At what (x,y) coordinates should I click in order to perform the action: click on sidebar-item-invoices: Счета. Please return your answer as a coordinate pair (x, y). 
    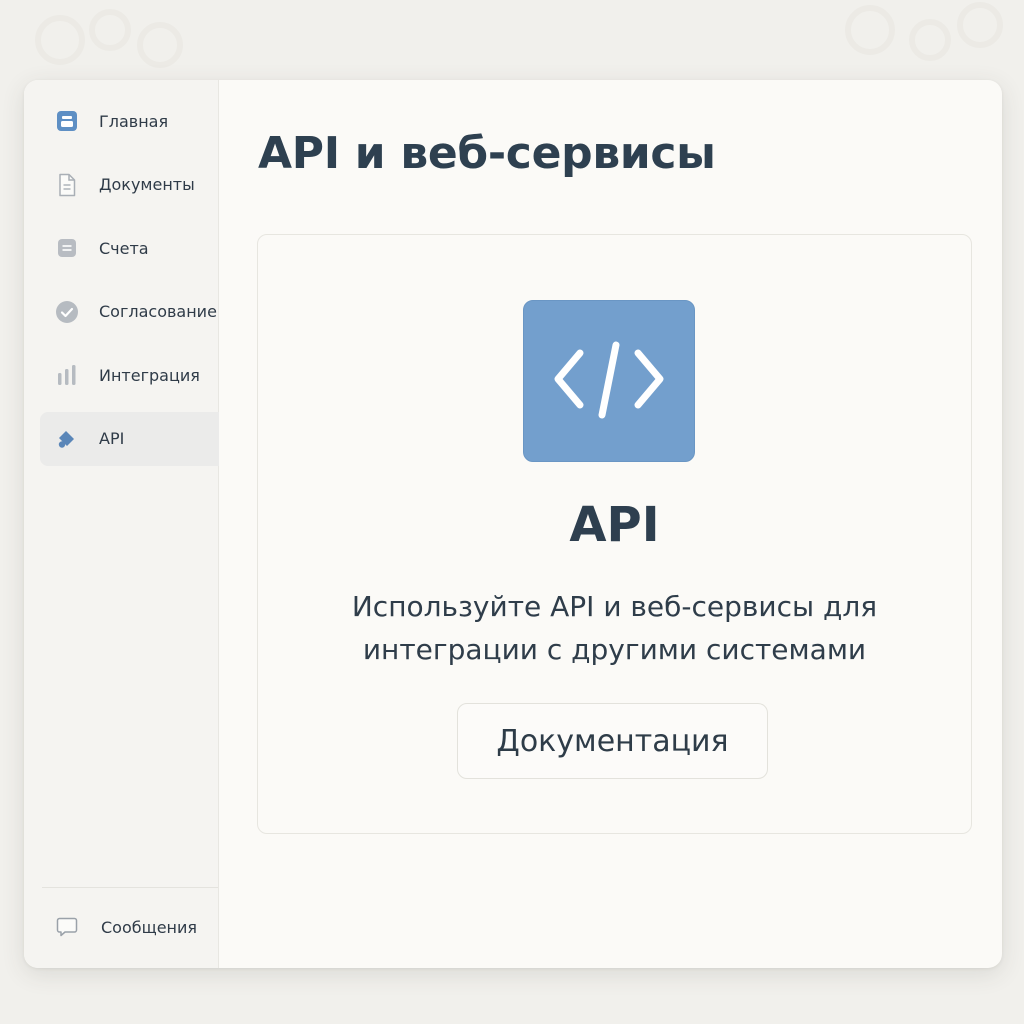
    Looking at the image, I should click on (129, 248).